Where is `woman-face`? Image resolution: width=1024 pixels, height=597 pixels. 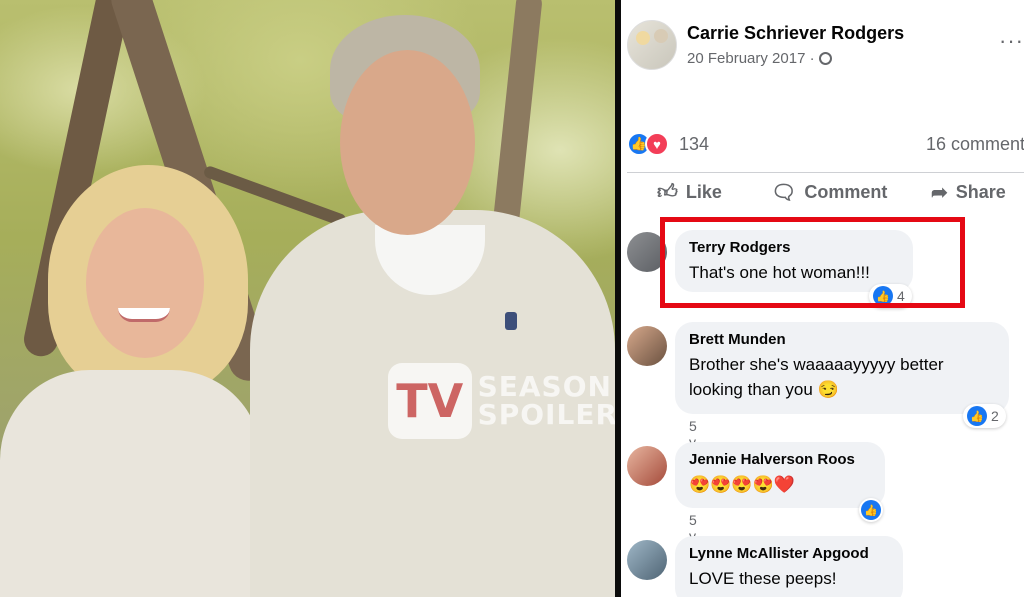
woman-face is located at coordinates (145, 283).